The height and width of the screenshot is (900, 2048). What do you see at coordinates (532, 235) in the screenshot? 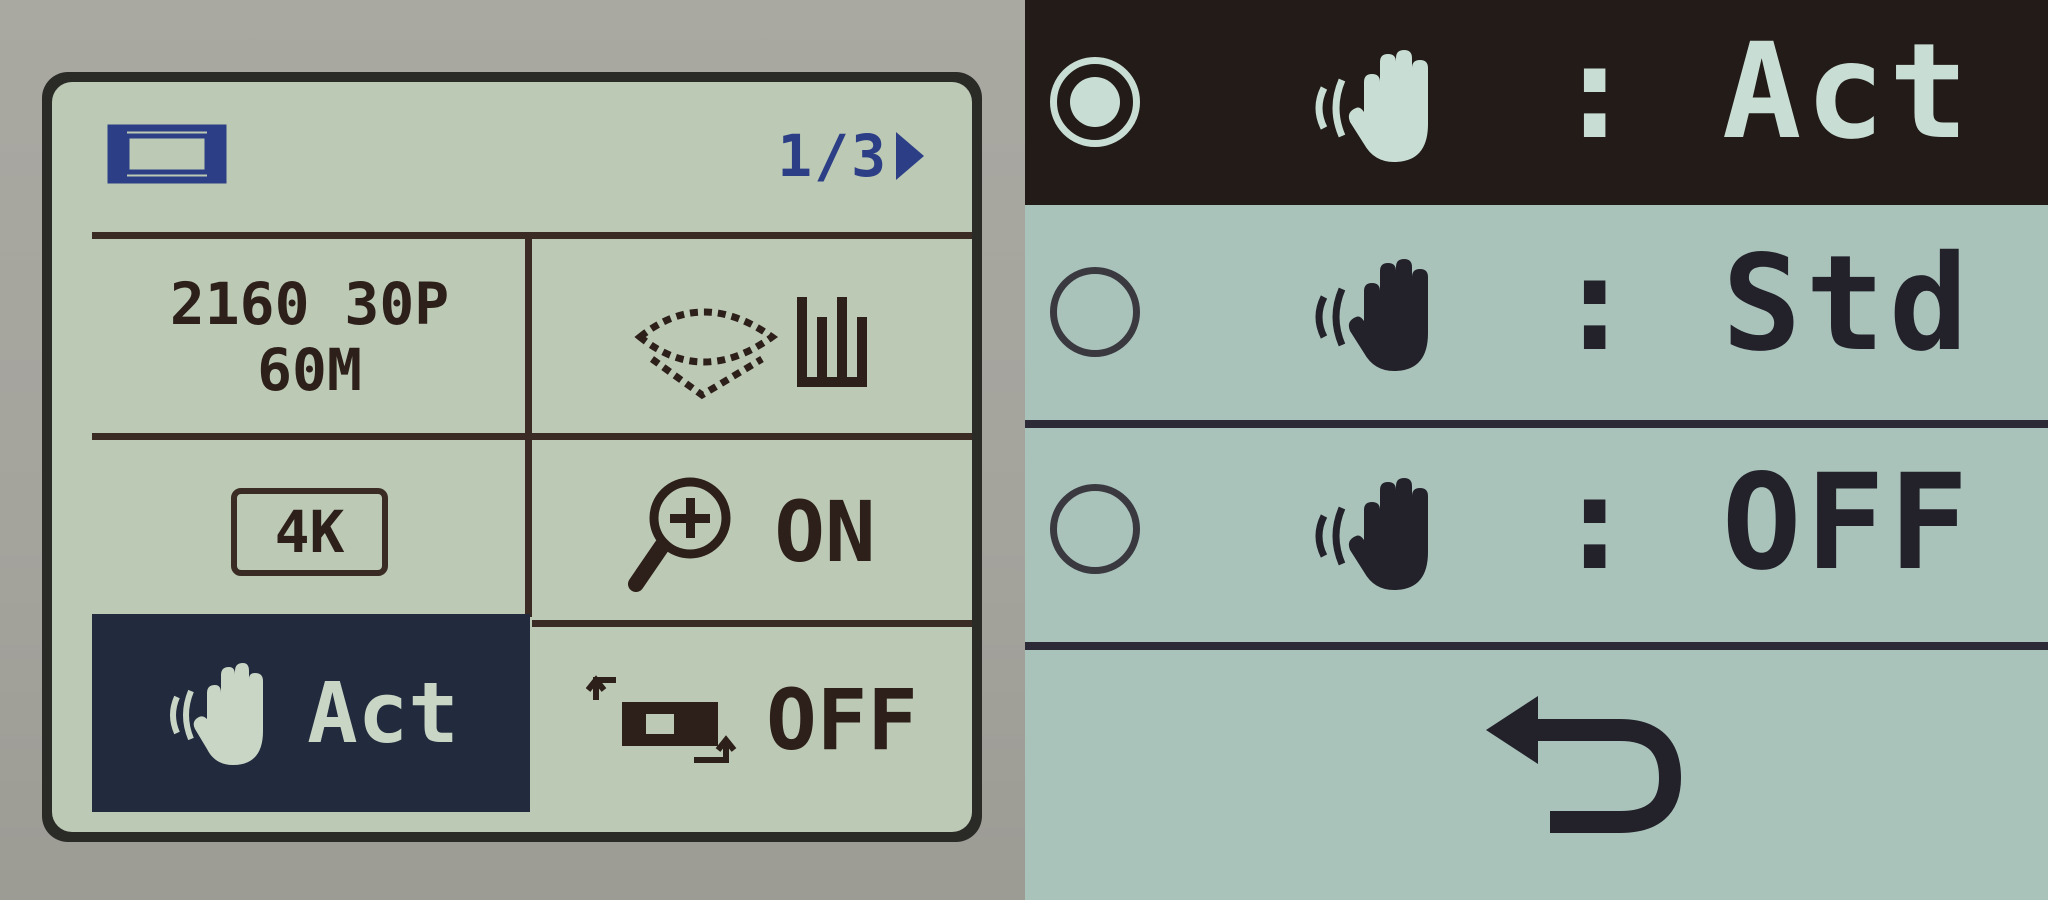
I see `grid-divider-top` at bounding box center [532, 235].